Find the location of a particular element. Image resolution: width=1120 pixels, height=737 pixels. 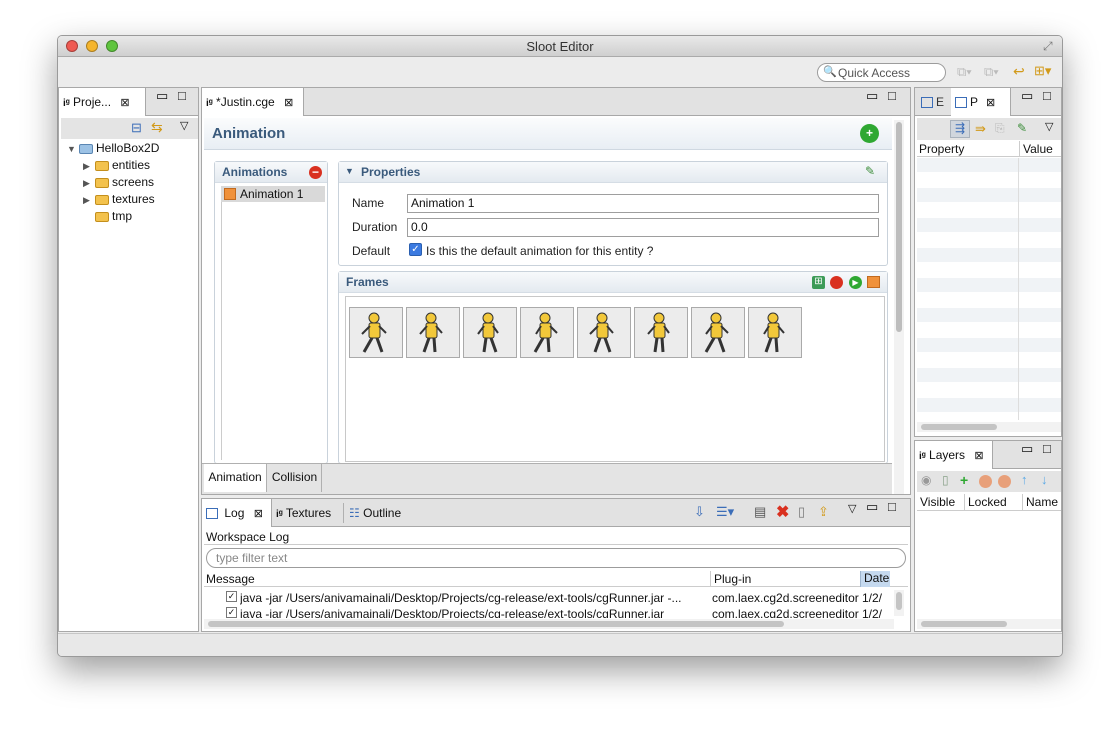

tree-item: tmp is located at coordinates (113, 217).